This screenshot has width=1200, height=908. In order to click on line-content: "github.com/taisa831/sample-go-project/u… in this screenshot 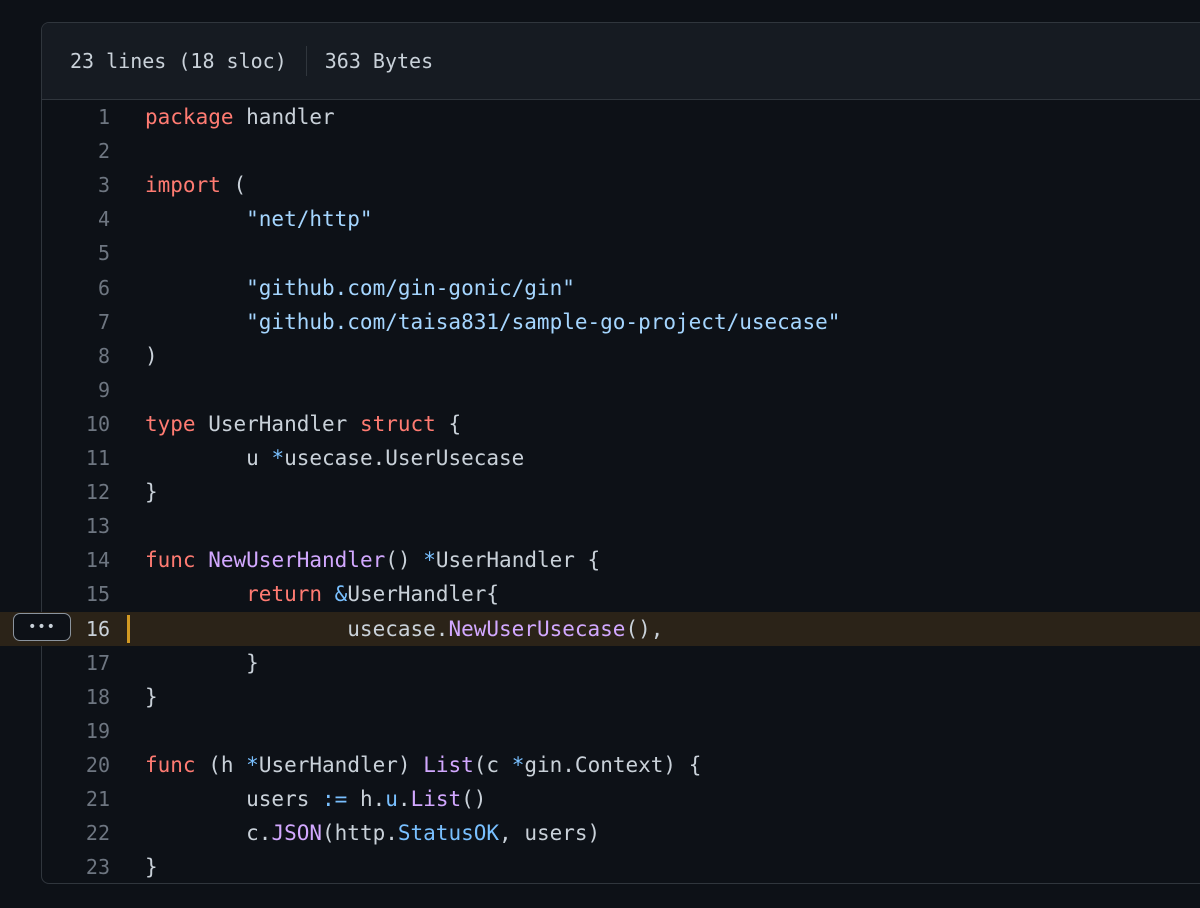, I will do `click(492, 322)`.